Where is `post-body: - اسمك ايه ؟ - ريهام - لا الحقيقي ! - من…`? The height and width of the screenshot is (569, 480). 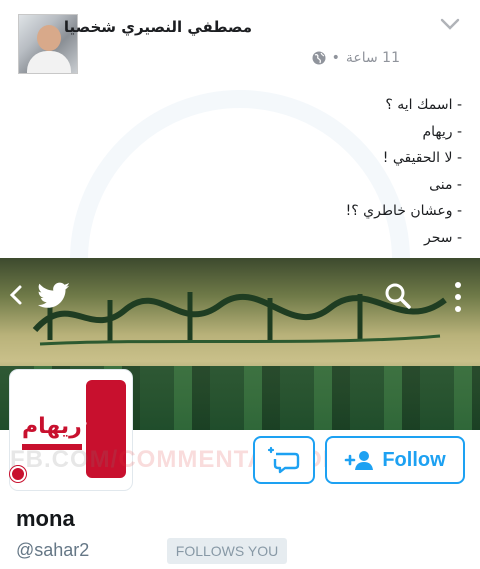
post-body: - اسمك ايه ؟ - ريهام - لا الحقيقي ! - من… is located at coordinates (404, 171).